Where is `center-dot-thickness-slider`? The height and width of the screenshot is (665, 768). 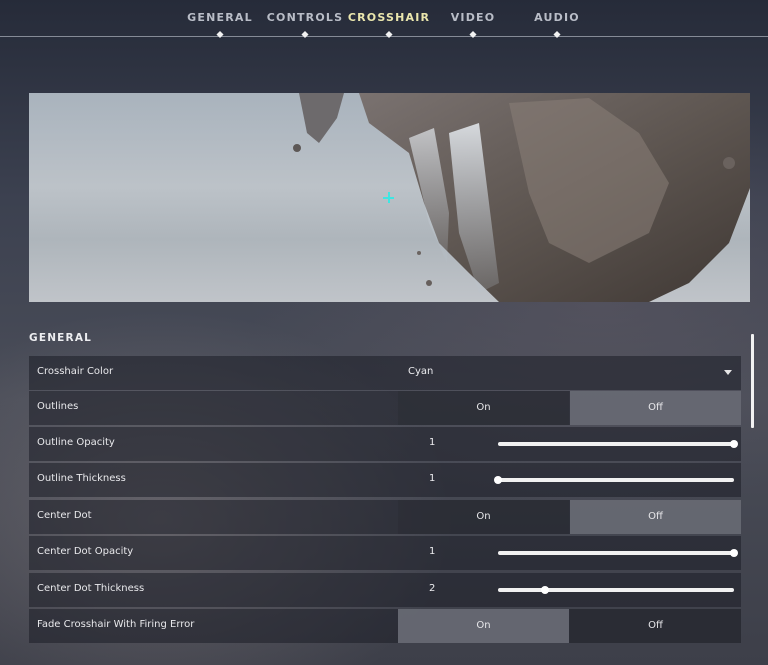 center-dot-thickness-slider is located at coordinates (616, 590).